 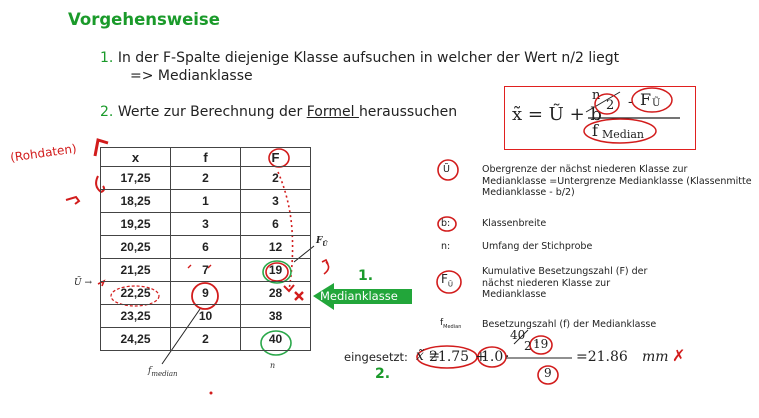 What do you see at coordinates (446, 169) in the screenshot?
I see `legend-sym-U: Ũ` at bounding box center [446, 169].